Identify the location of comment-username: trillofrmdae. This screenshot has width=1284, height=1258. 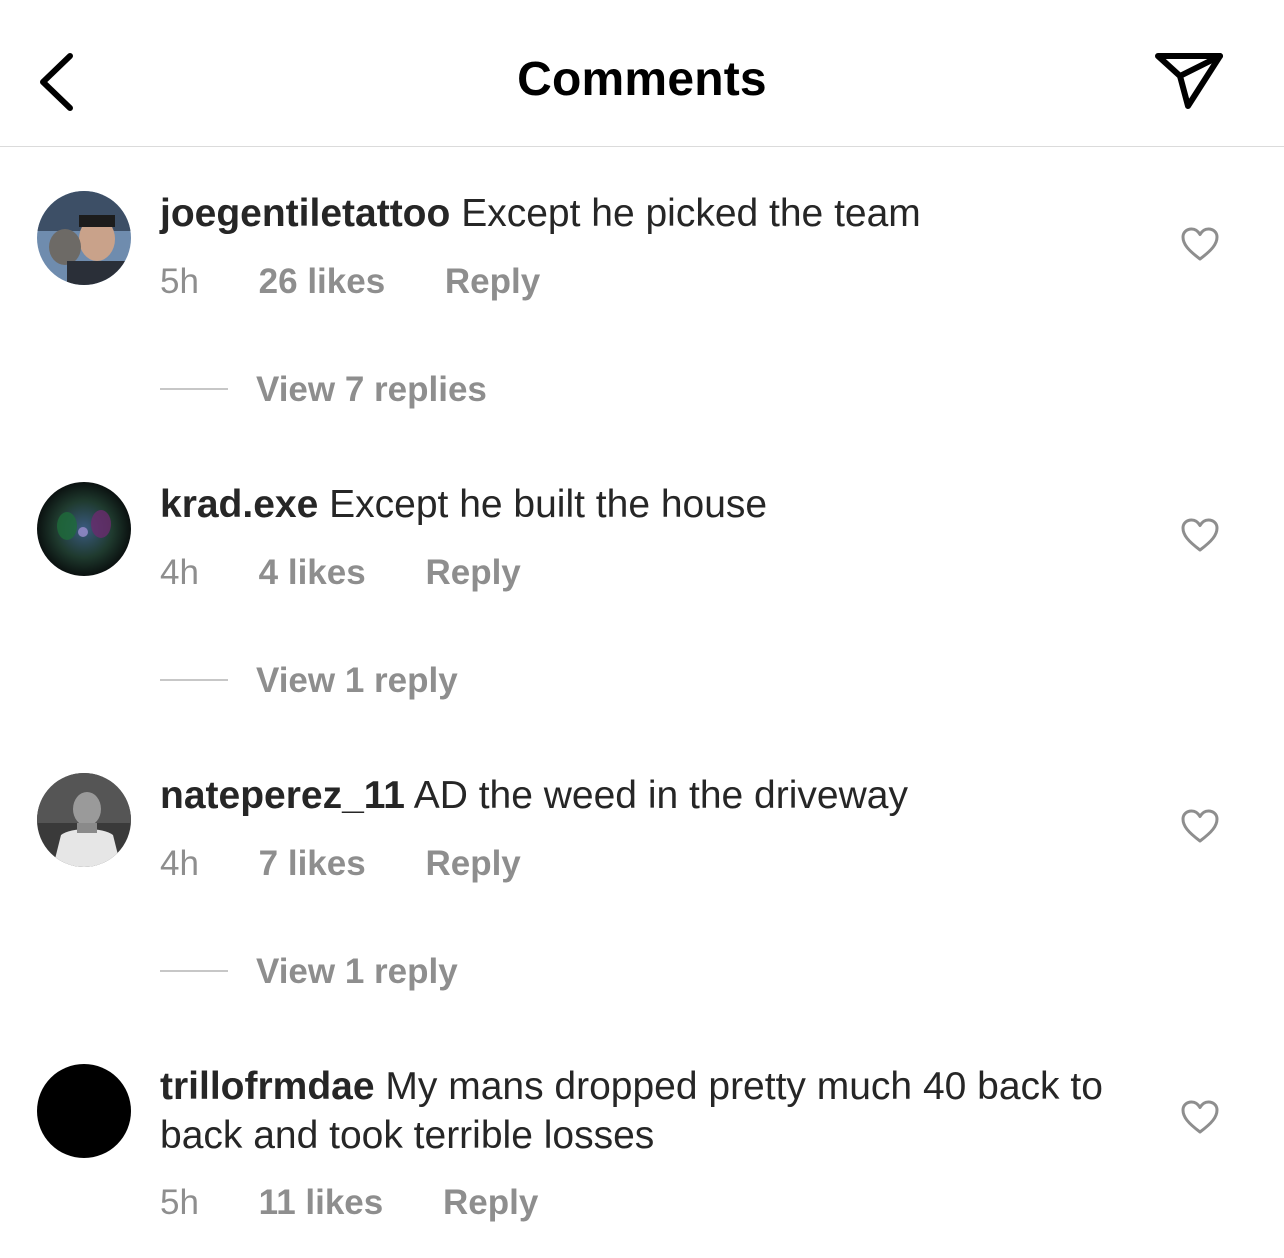
(267, 1086).